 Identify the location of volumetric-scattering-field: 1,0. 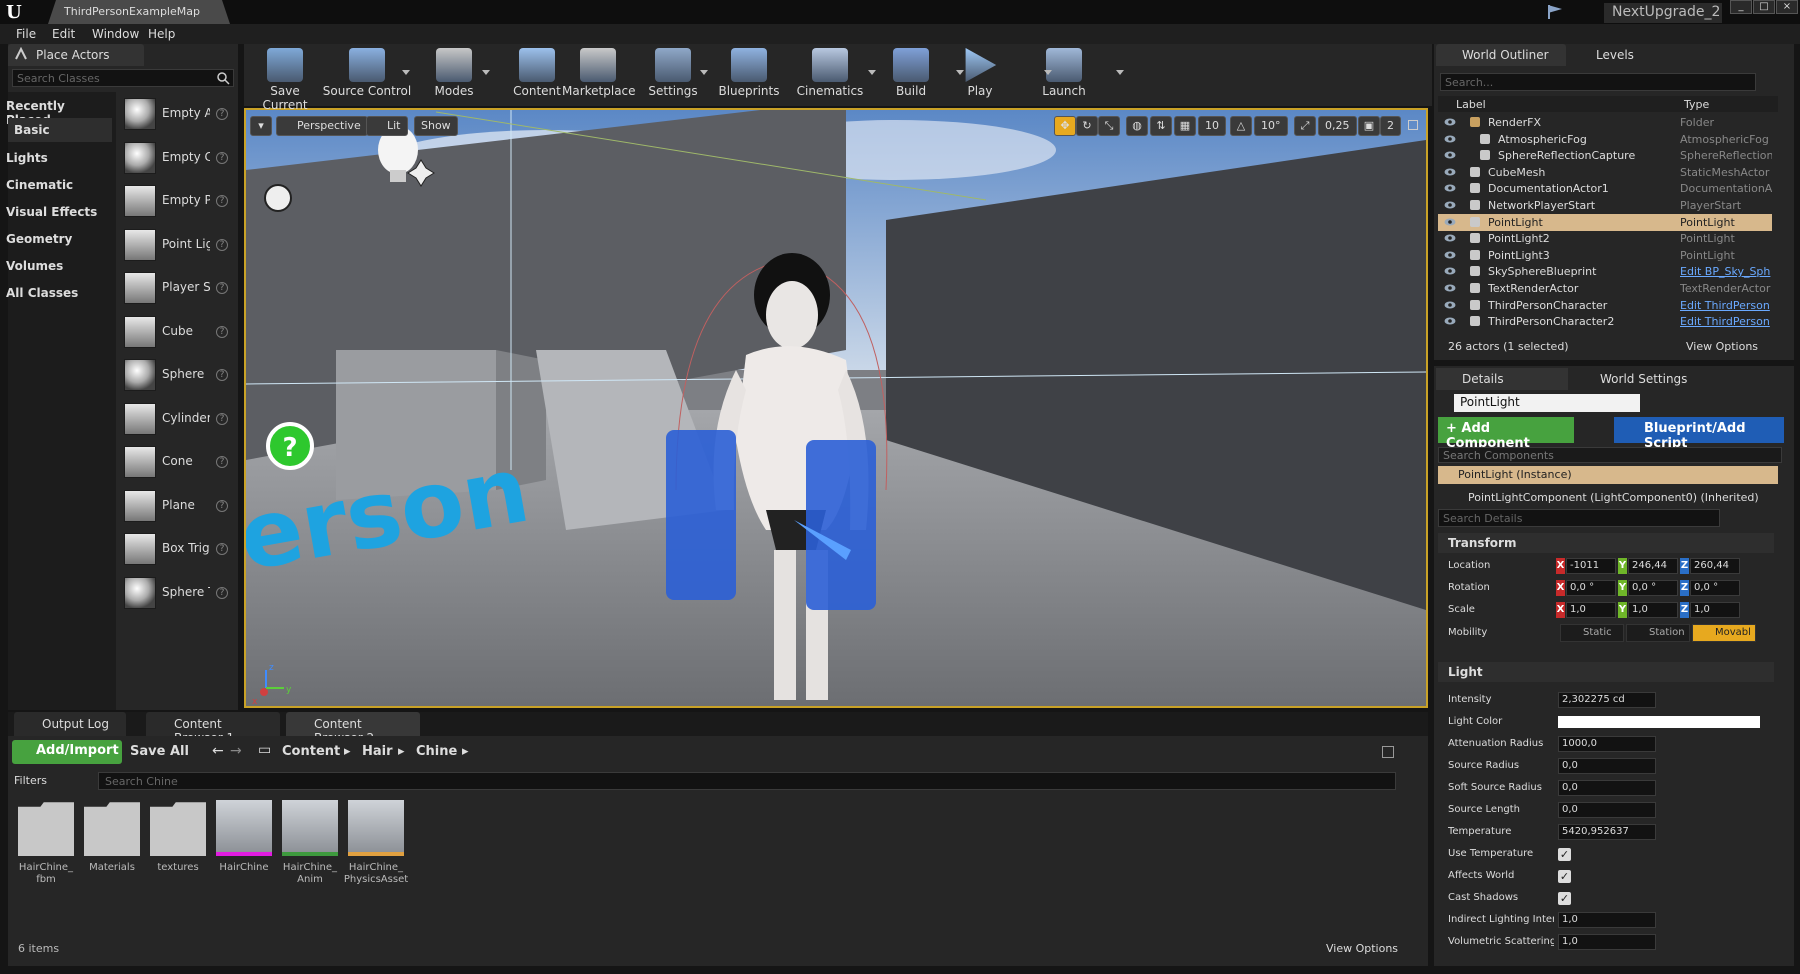
(1607, 942).